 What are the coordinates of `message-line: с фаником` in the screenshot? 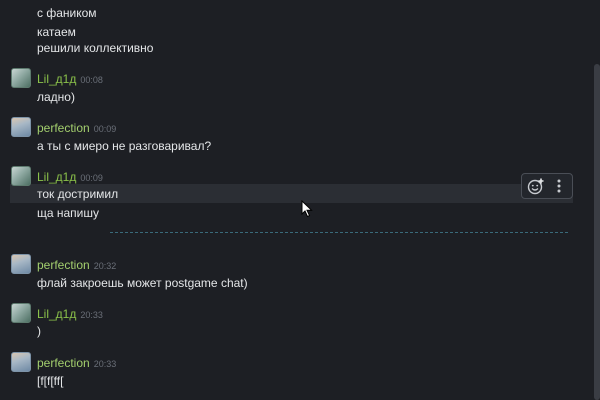 It's located at (67, 13).